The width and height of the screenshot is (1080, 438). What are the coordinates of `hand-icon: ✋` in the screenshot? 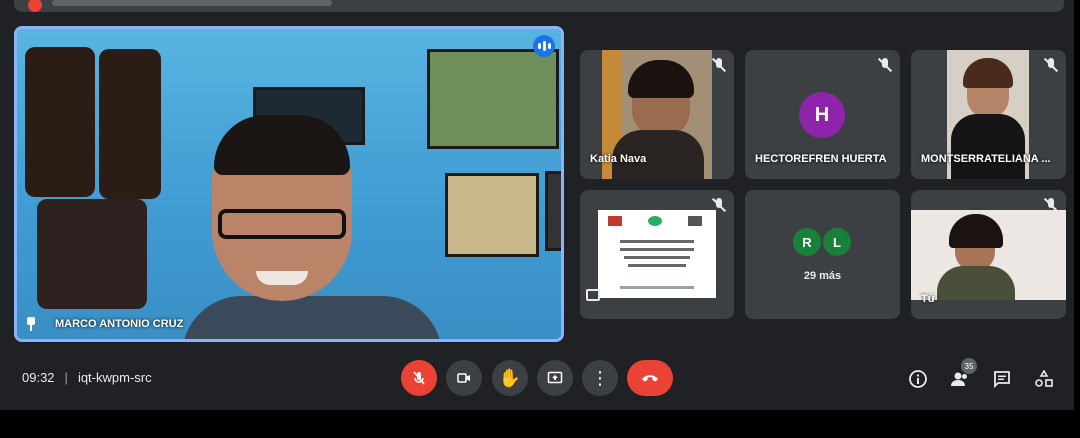 It's located at (510, 377).